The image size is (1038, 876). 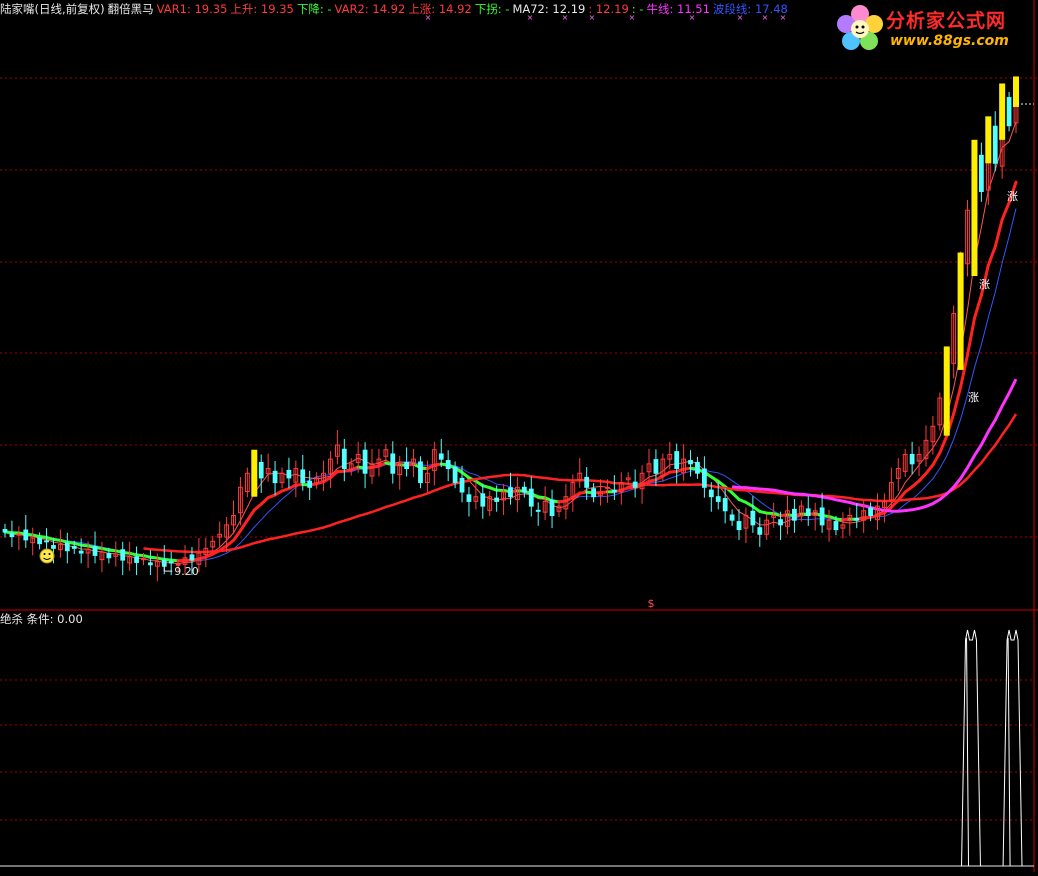 What do you see at coordinates (11, 619) in the screenshot?
I see `lower-panel-title: 绝杀` at bounding box center [11, 619].